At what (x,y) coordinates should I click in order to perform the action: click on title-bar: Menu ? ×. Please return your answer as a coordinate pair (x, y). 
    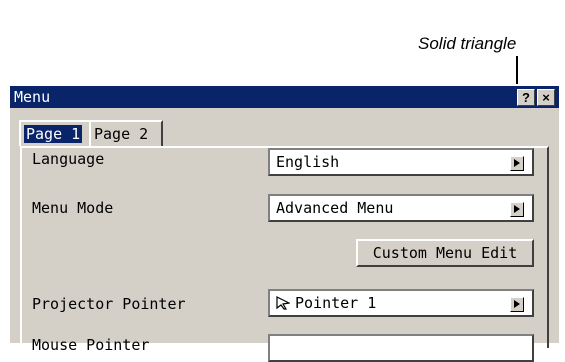
    Looking at the image, I should click on (284, 97).